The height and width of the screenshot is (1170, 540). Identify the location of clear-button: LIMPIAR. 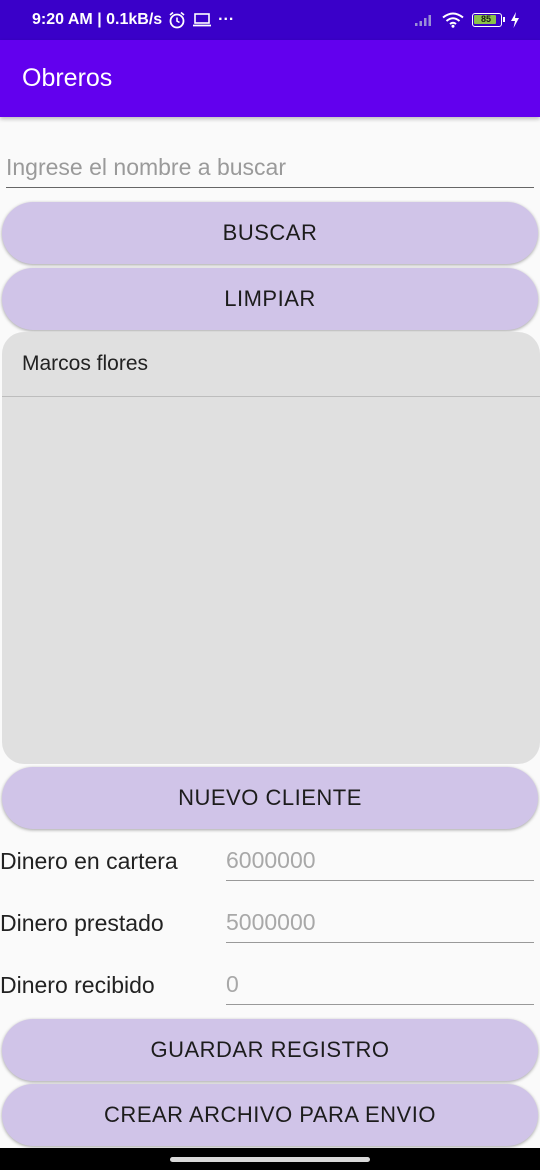
(270, 299).